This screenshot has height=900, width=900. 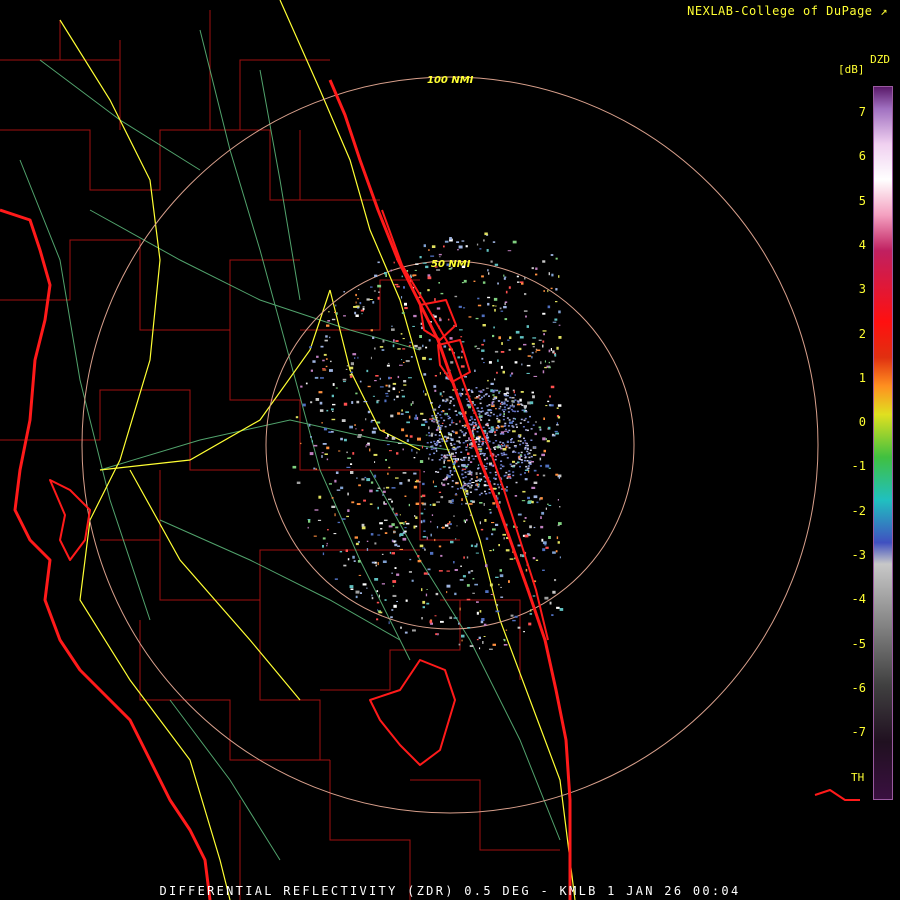 I want to click on tampa-bay, so click(x=70, y=520).